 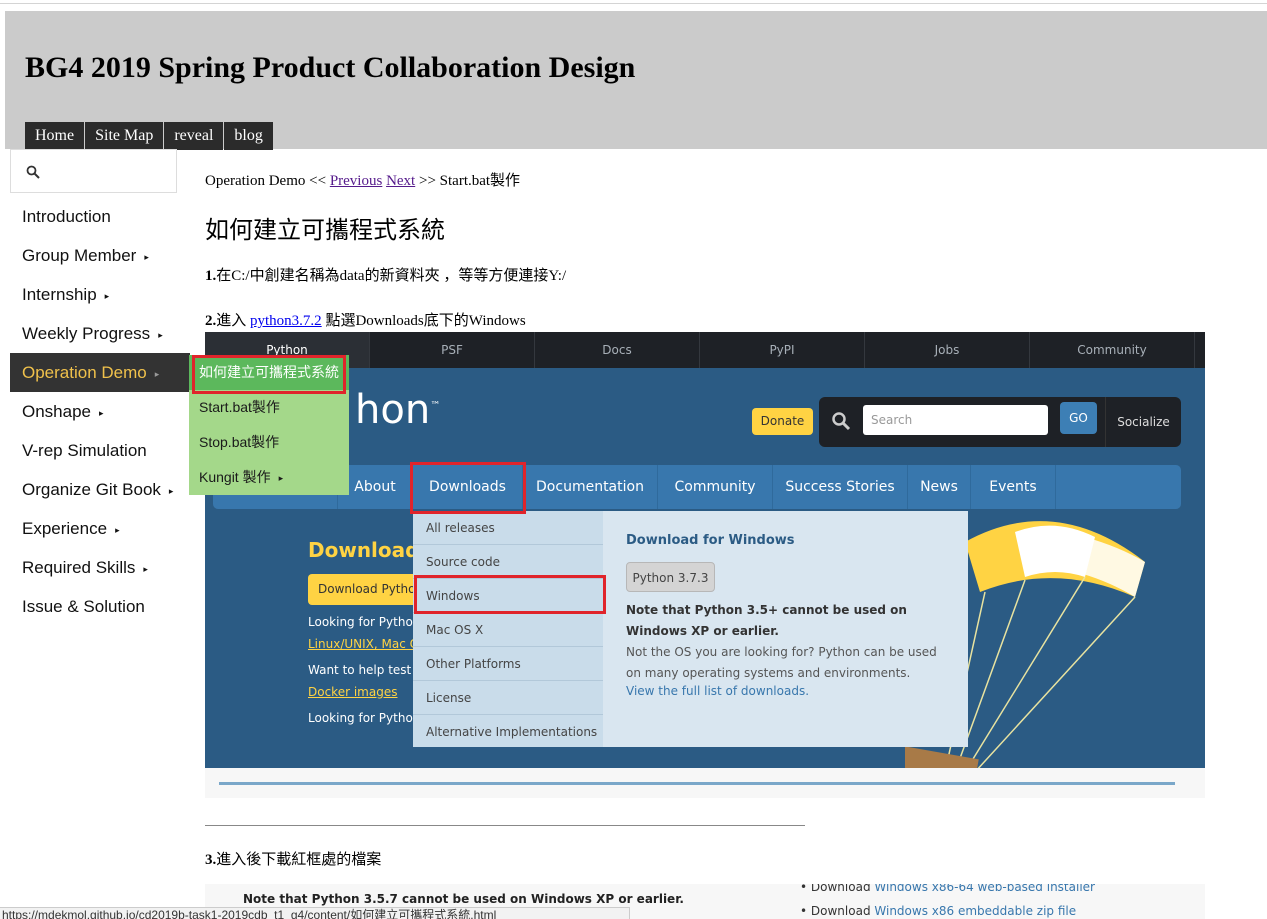 I want to click on top-nav: Home Site Map reveal blog, so click(x=149, y=136).